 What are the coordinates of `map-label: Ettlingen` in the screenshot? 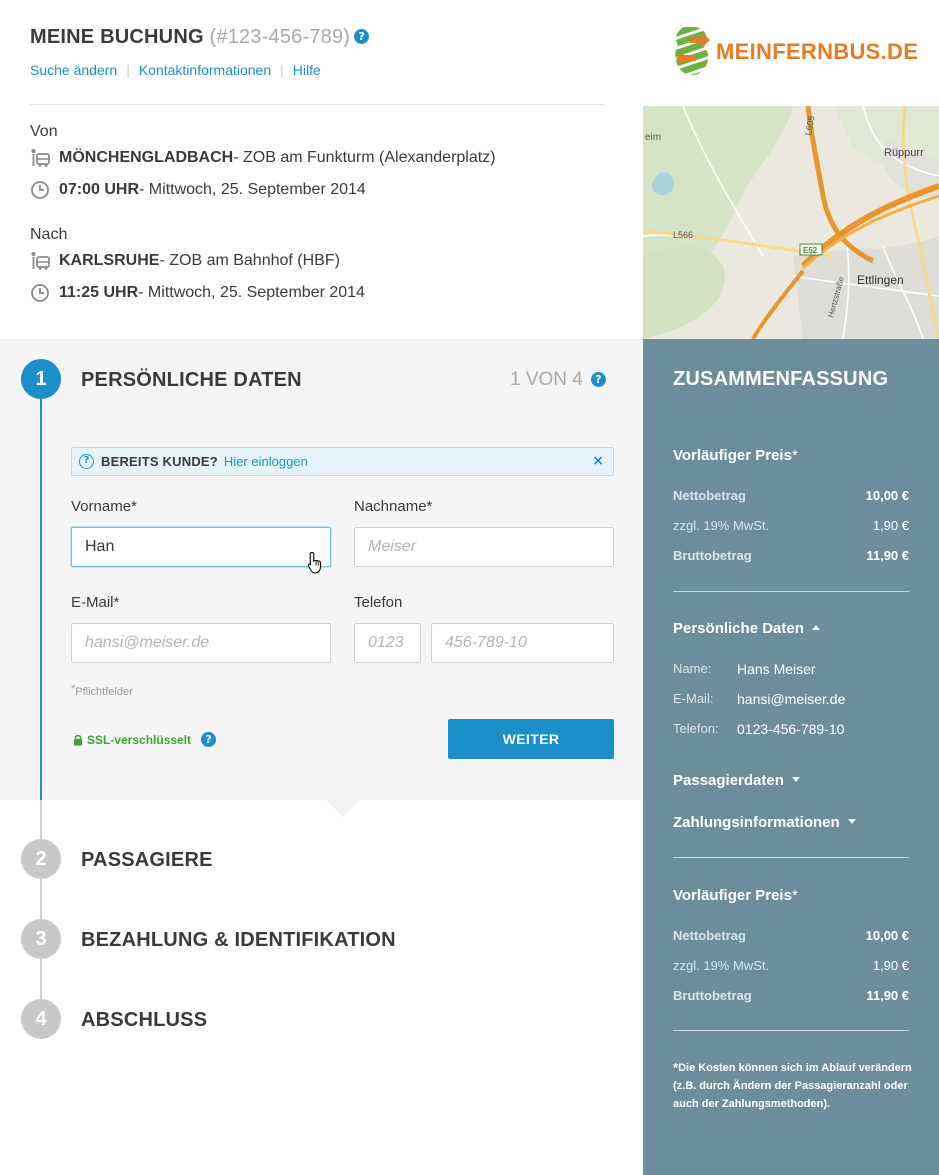 It's located at (880, 280).